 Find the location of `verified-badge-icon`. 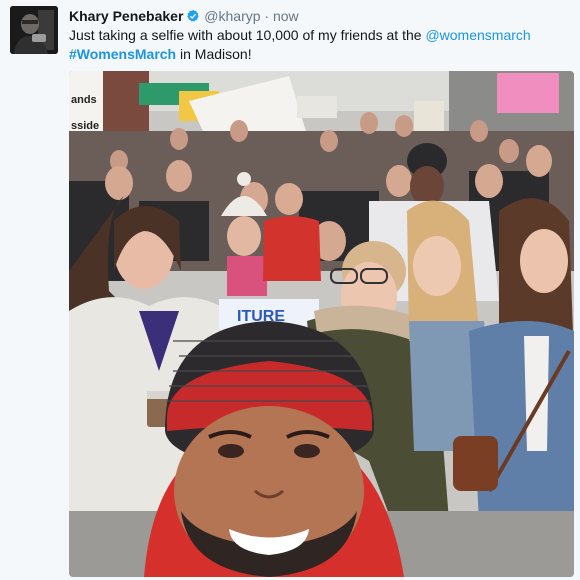

verified-badge-icon is located at coordinates (193, 15).